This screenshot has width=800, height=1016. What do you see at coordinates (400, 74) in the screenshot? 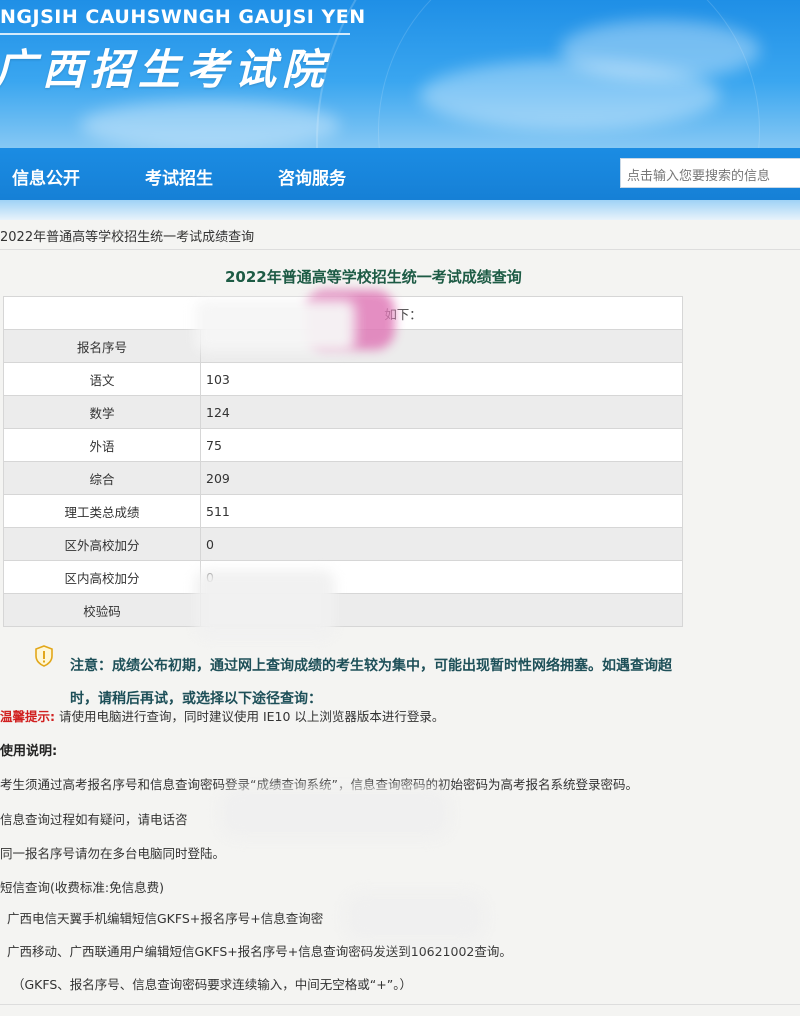
I see `site-banner: NGJSIH CAUHSWNGH GAUJSI YEN 广西招生考试院` at bounding box center [400, 74].